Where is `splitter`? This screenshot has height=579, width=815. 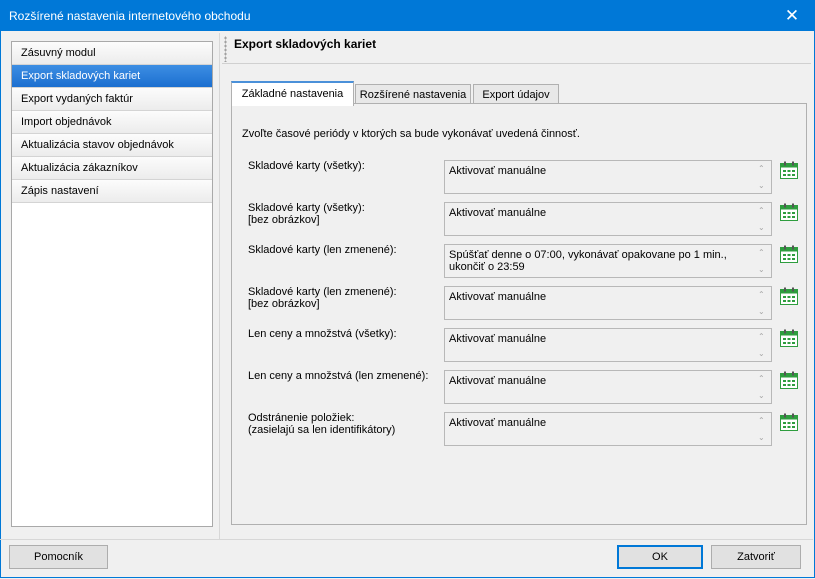 splitter is located at coordinates (219, 286).